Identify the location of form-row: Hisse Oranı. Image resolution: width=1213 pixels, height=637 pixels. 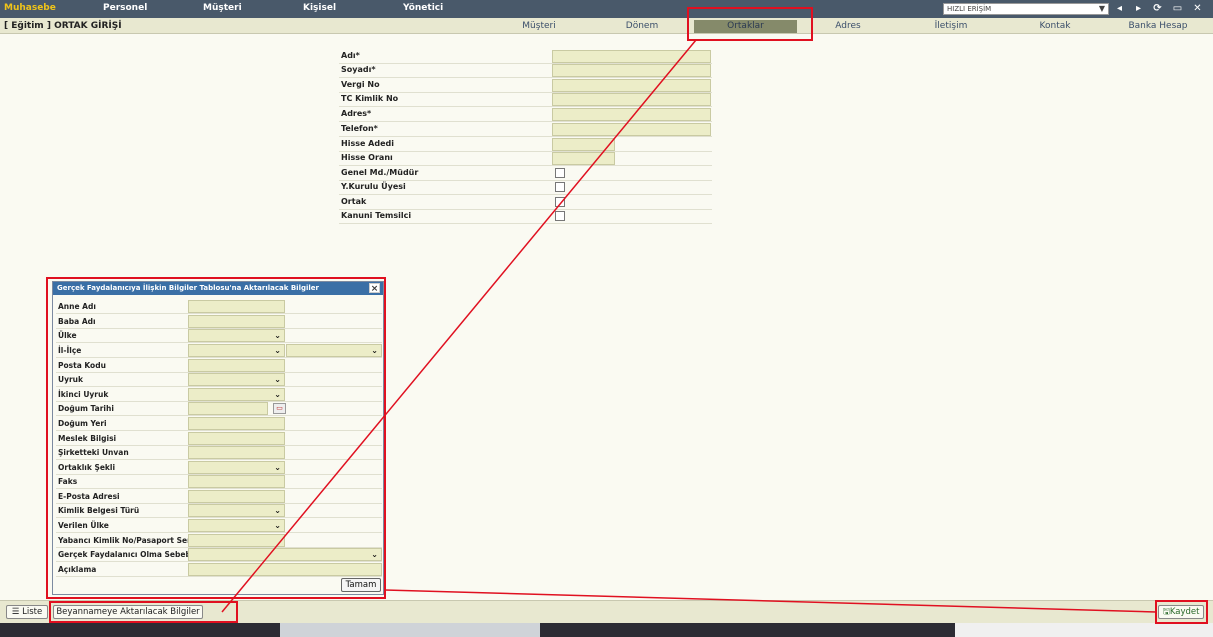
(525, 158).